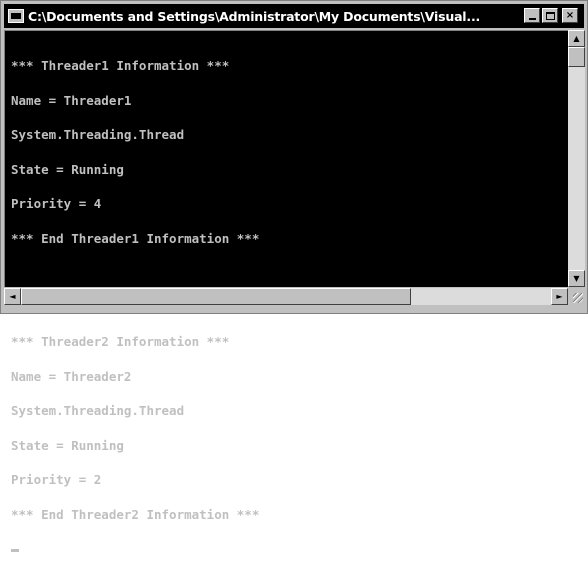  What do you see at coordinates (216, 296) in the screenshot?
I see `horizontal-scroll-thumb` at bounding box center [216, 296].